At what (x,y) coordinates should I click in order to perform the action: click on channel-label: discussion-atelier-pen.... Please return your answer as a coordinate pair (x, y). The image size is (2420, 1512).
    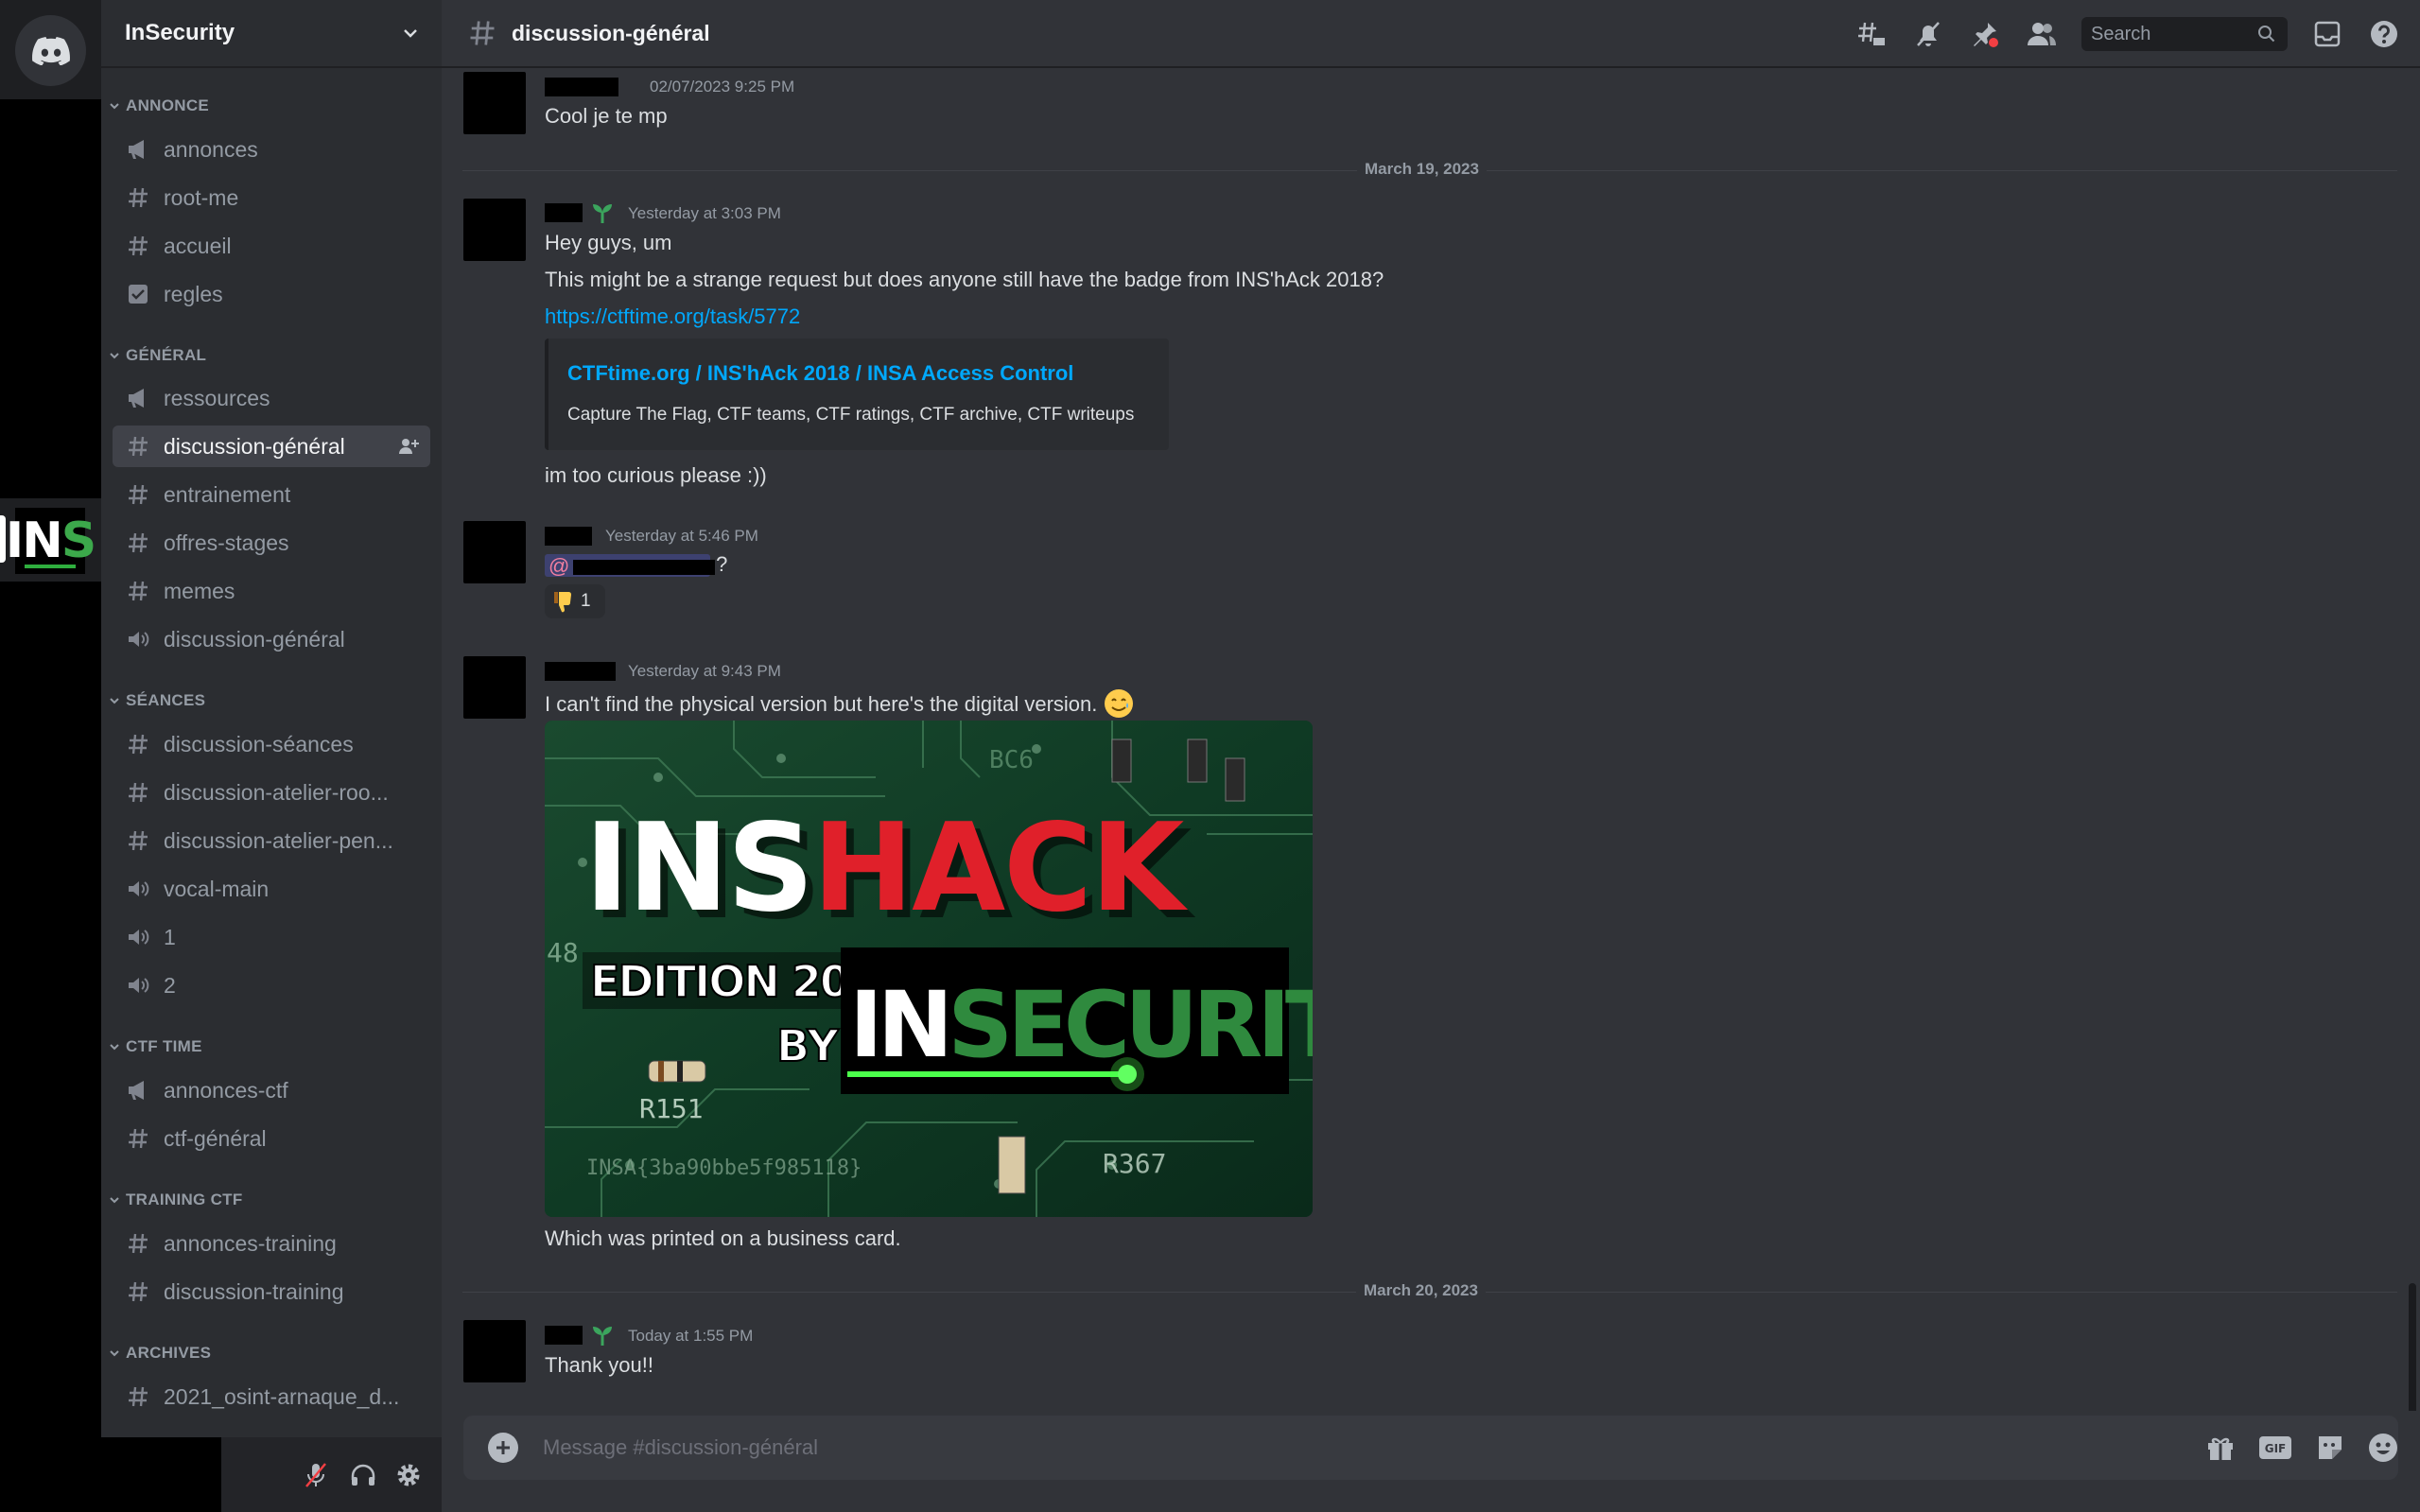
    Looking at the image, I should click on (279, 840).